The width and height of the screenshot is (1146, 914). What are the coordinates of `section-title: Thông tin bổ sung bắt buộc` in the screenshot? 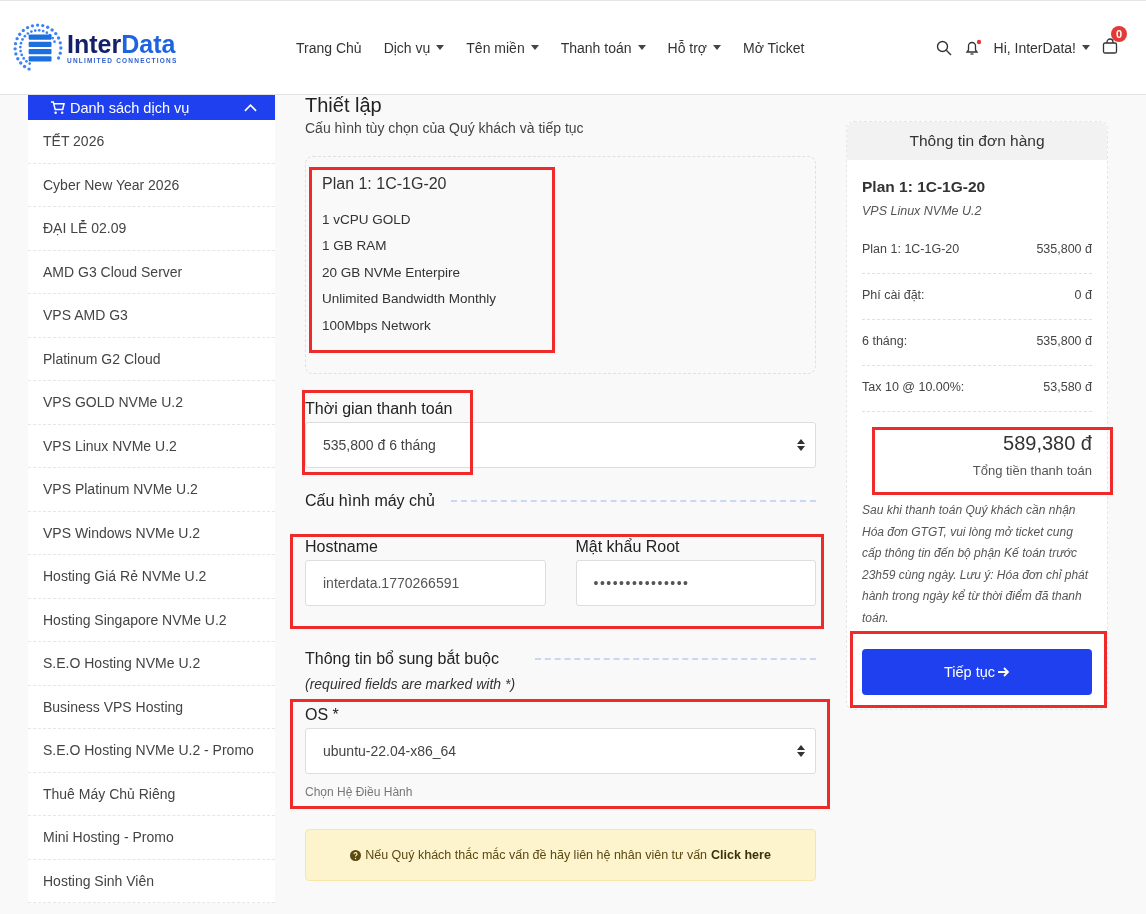 It's located at (402, 659).